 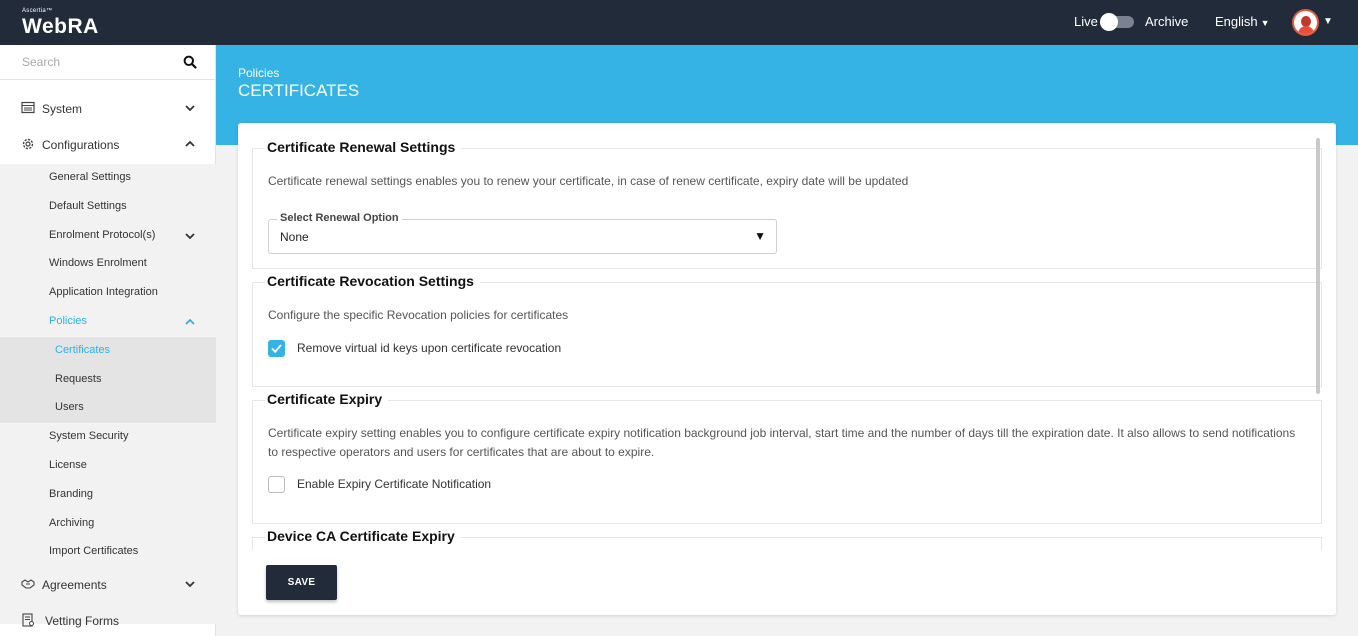 What do you see at coordinates (301, 582) in the screenshot?
I see `save-button: SAVE` at bounding box center [301, 582].